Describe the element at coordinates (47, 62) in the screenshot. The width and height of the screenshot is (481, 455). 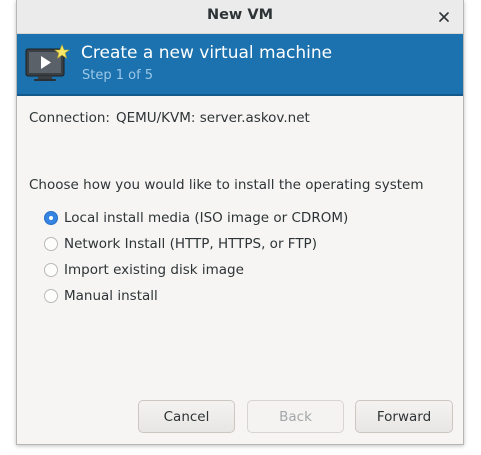
I see `vm-monitor-icon` at that location.